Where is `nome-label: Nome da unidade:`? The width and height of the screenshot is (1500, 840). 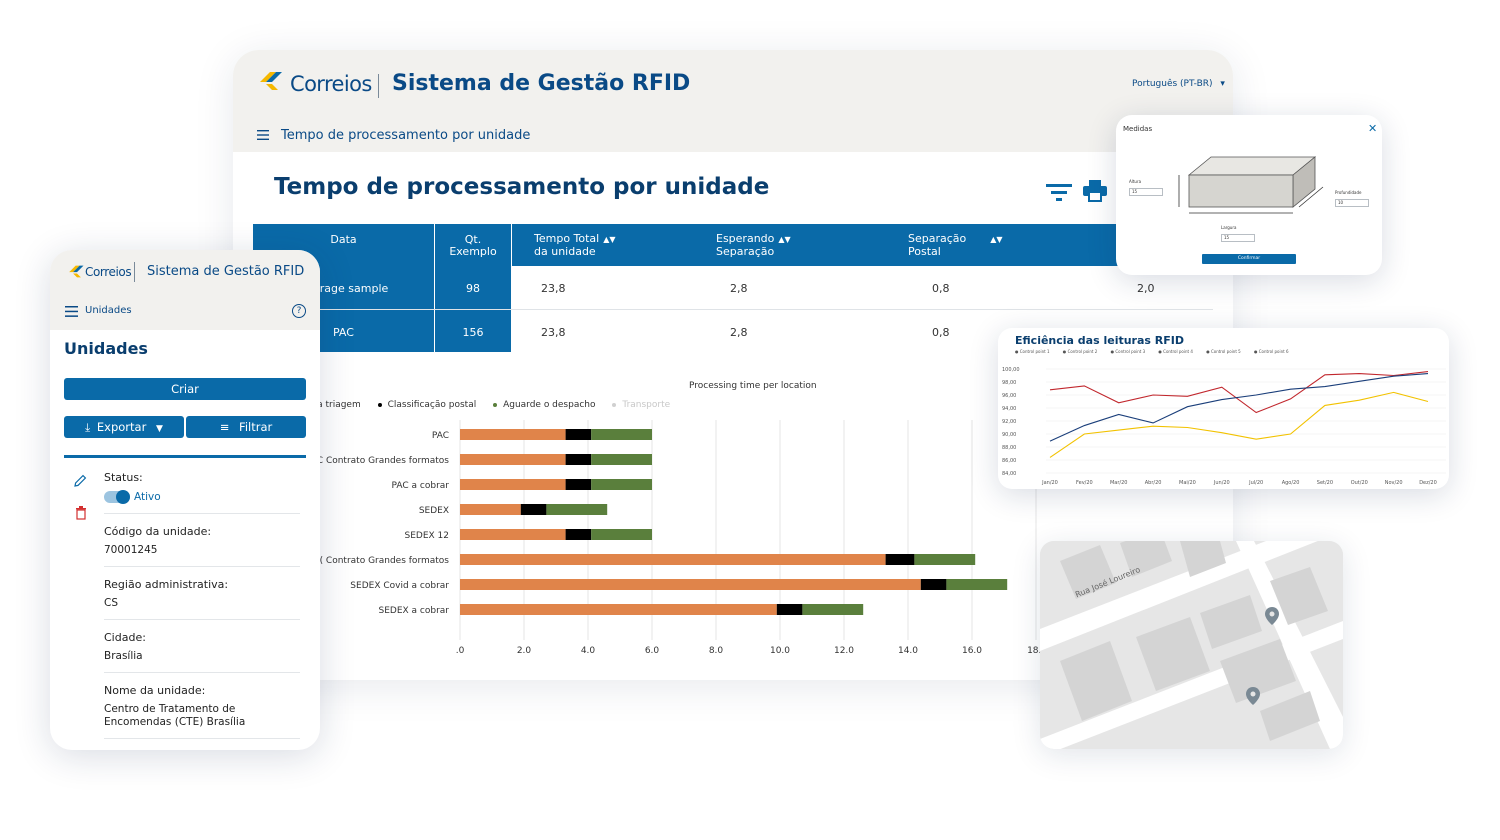 nome-label: Nome da unidade: is located at coordinates (155, 690).